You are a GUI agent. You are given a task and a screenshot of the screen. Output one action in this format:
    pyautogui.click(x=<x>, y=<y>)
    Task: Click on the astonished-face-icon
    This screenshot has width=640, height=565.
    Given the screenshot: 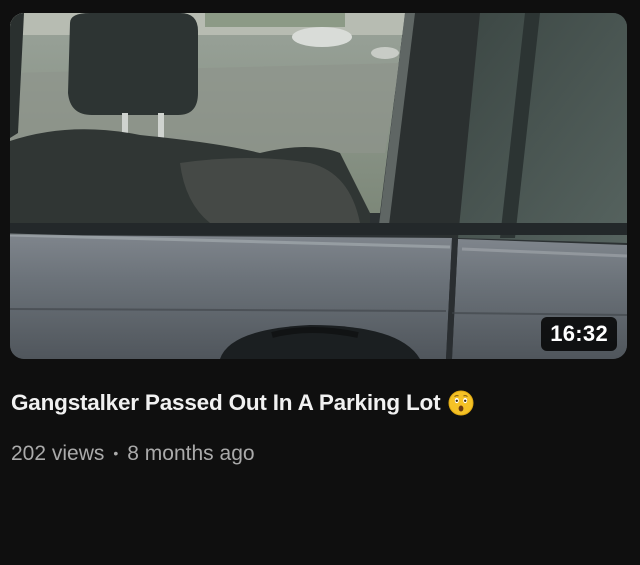 What is the action you would take?
    pyautogui.click(x=461, y=403)
    